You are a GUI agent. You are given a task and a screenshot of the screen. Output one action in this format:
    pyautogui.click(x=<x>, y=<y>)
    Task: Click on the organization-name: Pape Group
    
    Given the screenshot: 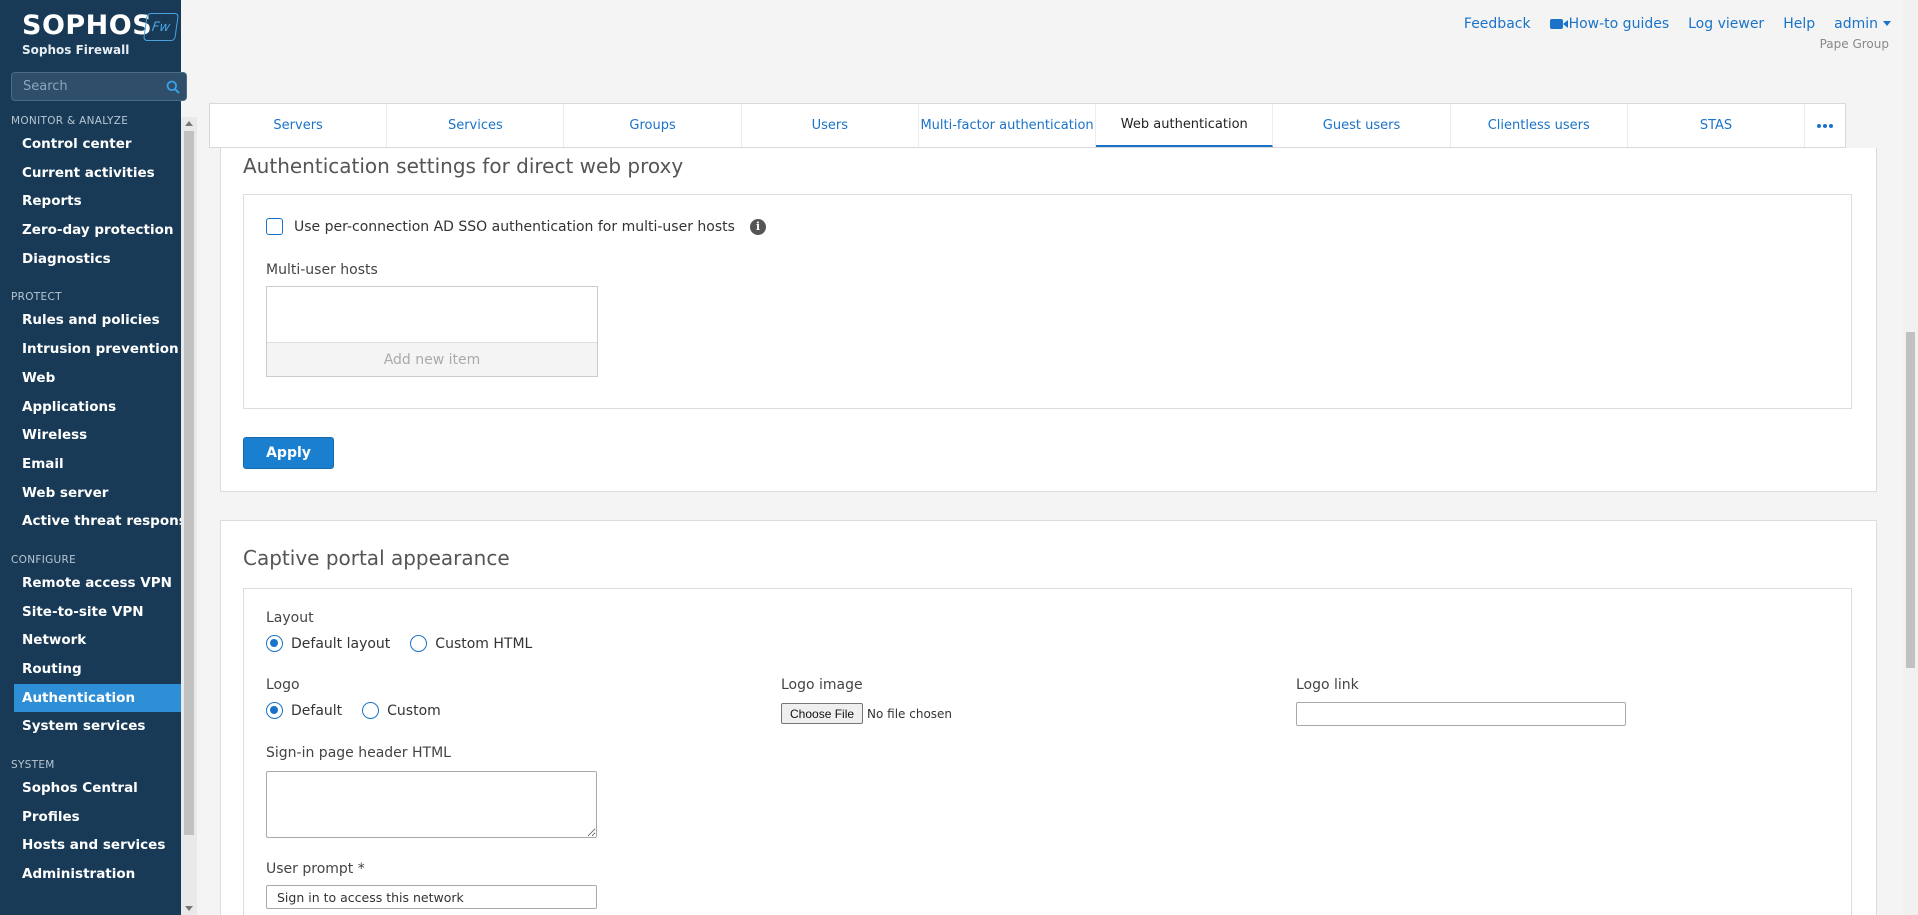 What is the action you would take?
    pyautogui.click(x=1854, y=44)
    